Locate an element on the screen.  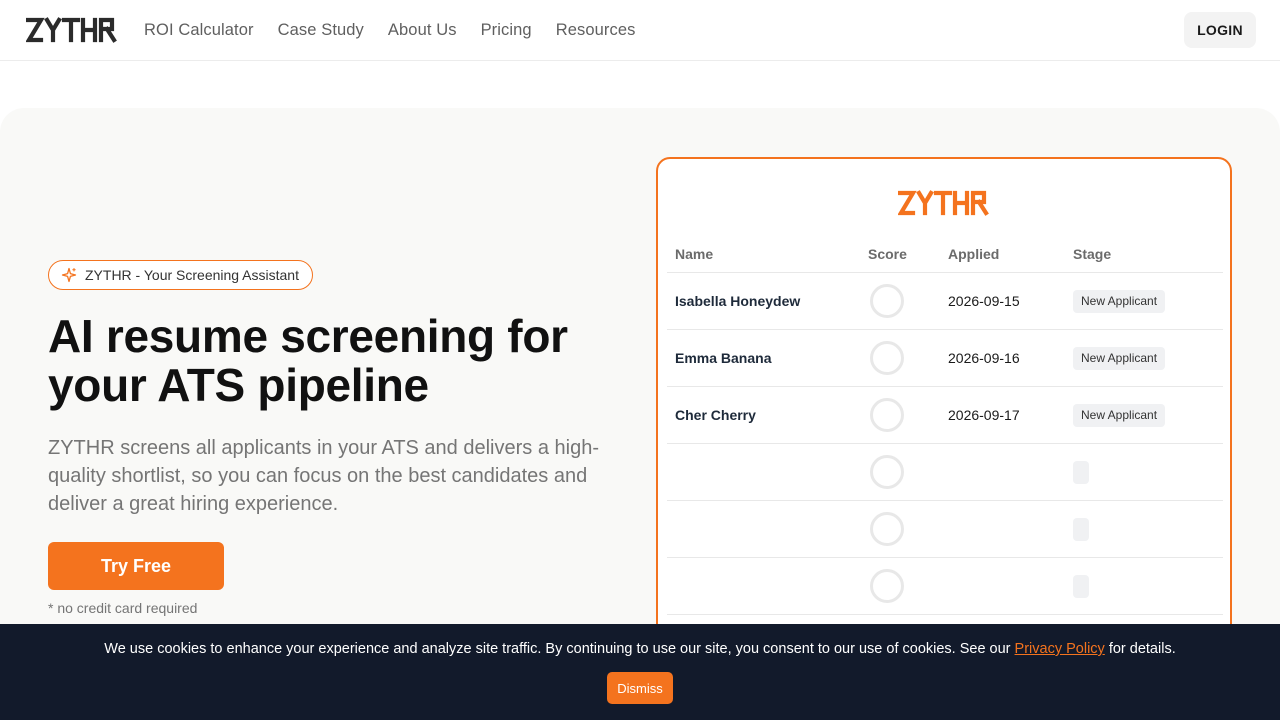
table-row: Cher Cherry 2026-09-17 New Applicant is located at coordinates (945, 415).